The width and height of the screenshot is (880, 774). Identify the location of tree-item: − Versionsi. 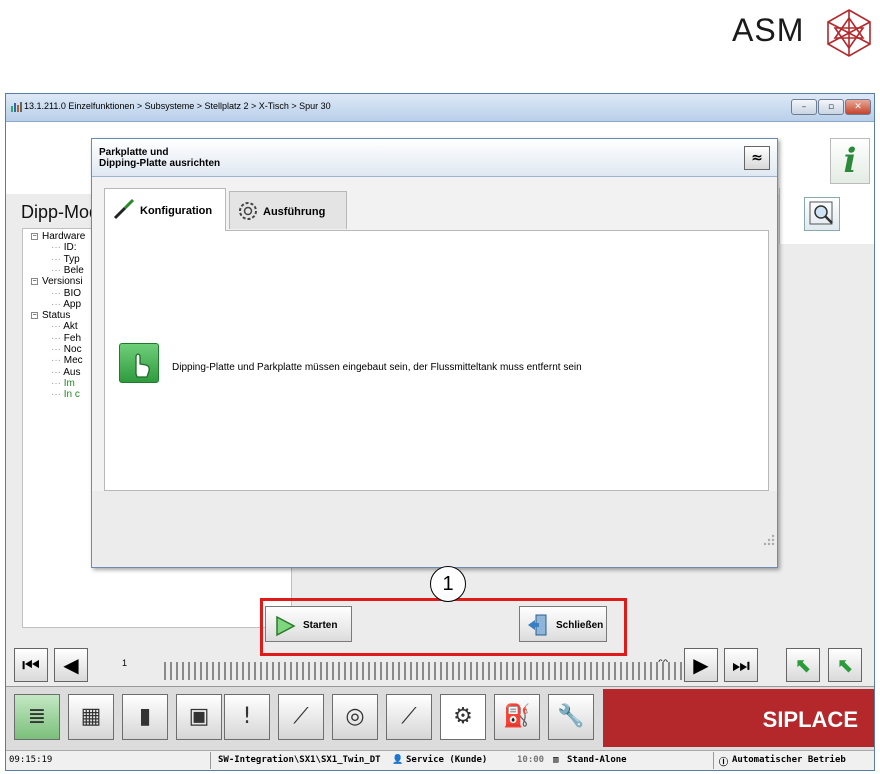
(57, 281).